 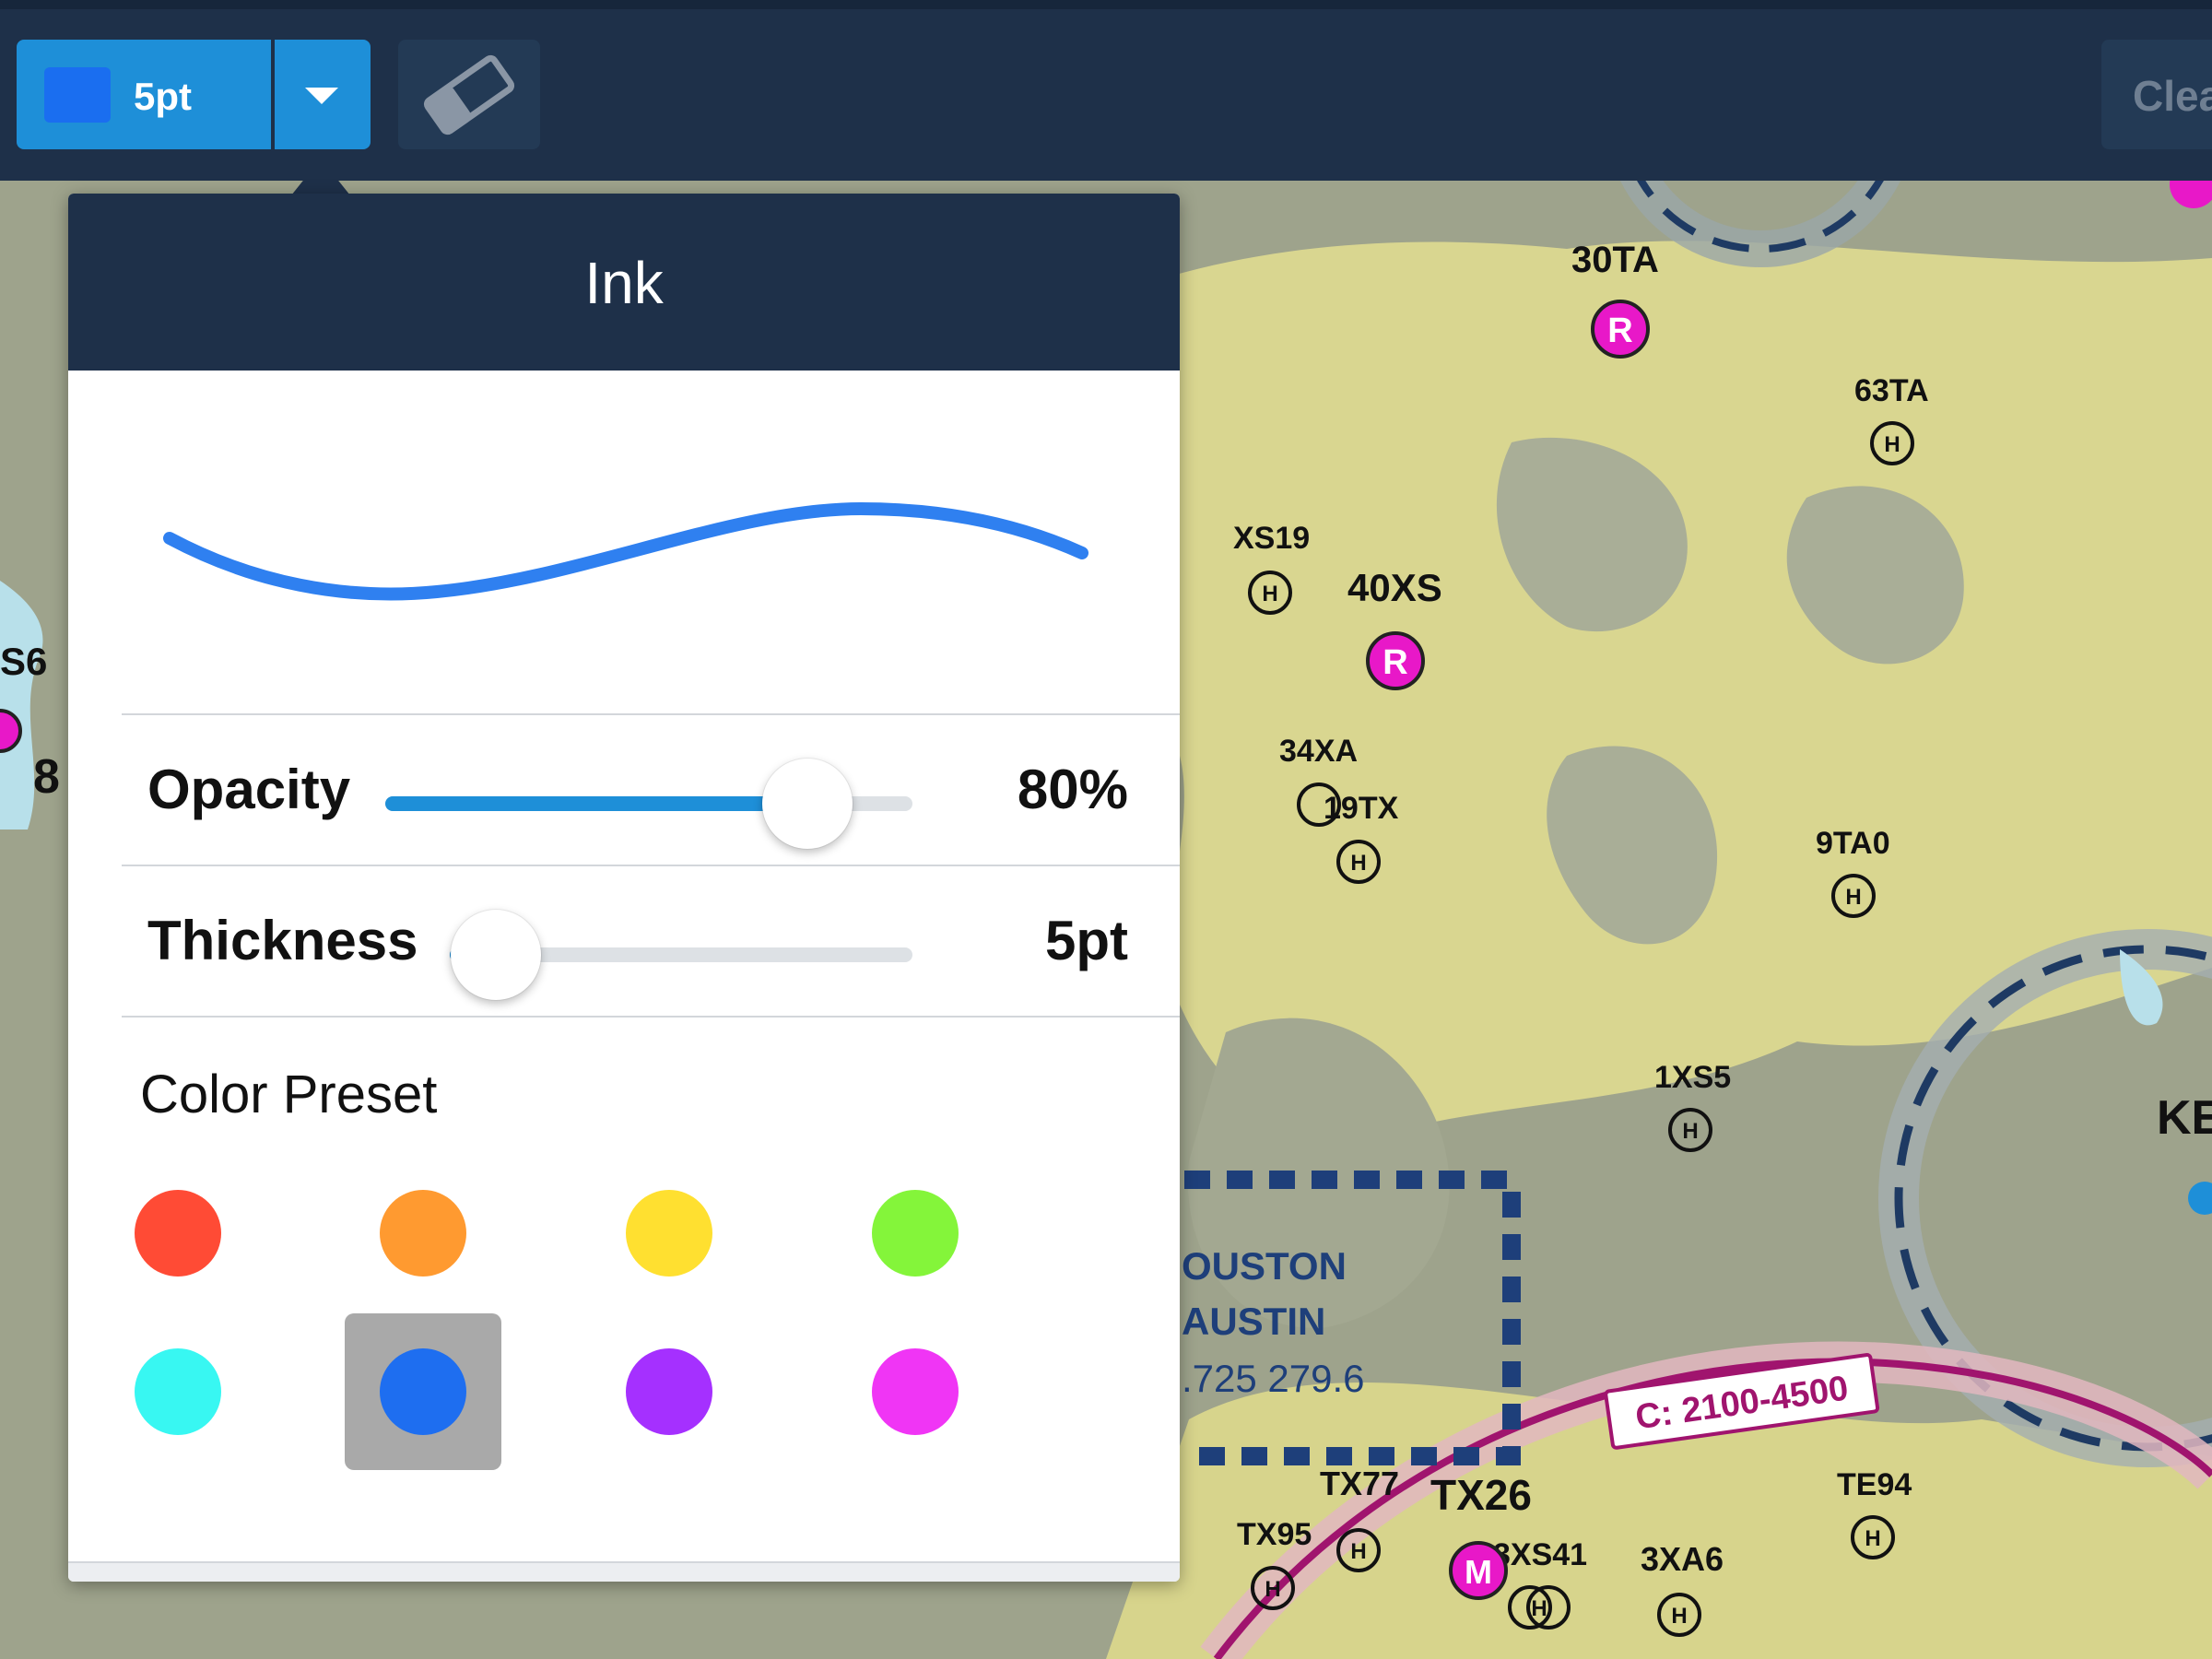 I want to click on opacity-value: 80%, so click(x=1072, y=789).